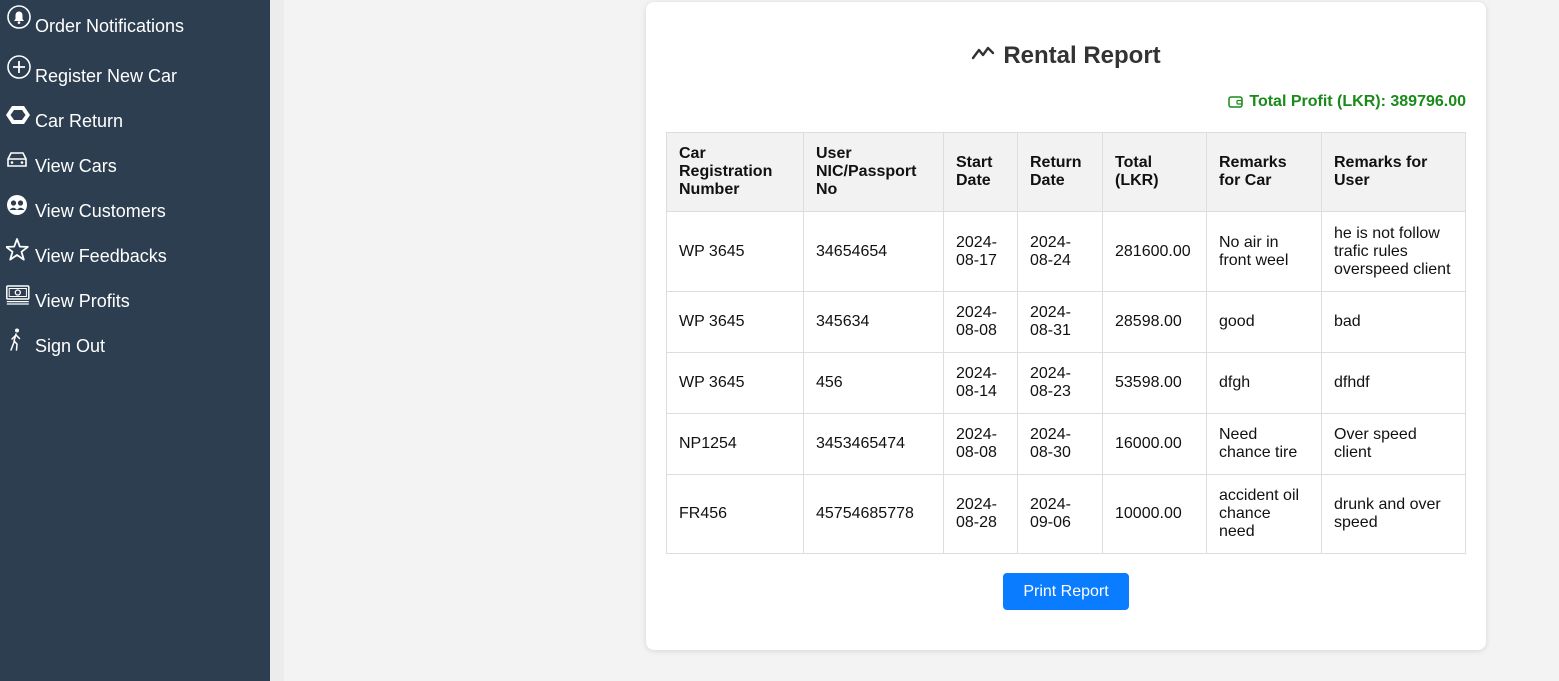  Describe the element at coordinates (100, 210) in the screenshot. I see `sidebar-item-label: View Customers` at that location.